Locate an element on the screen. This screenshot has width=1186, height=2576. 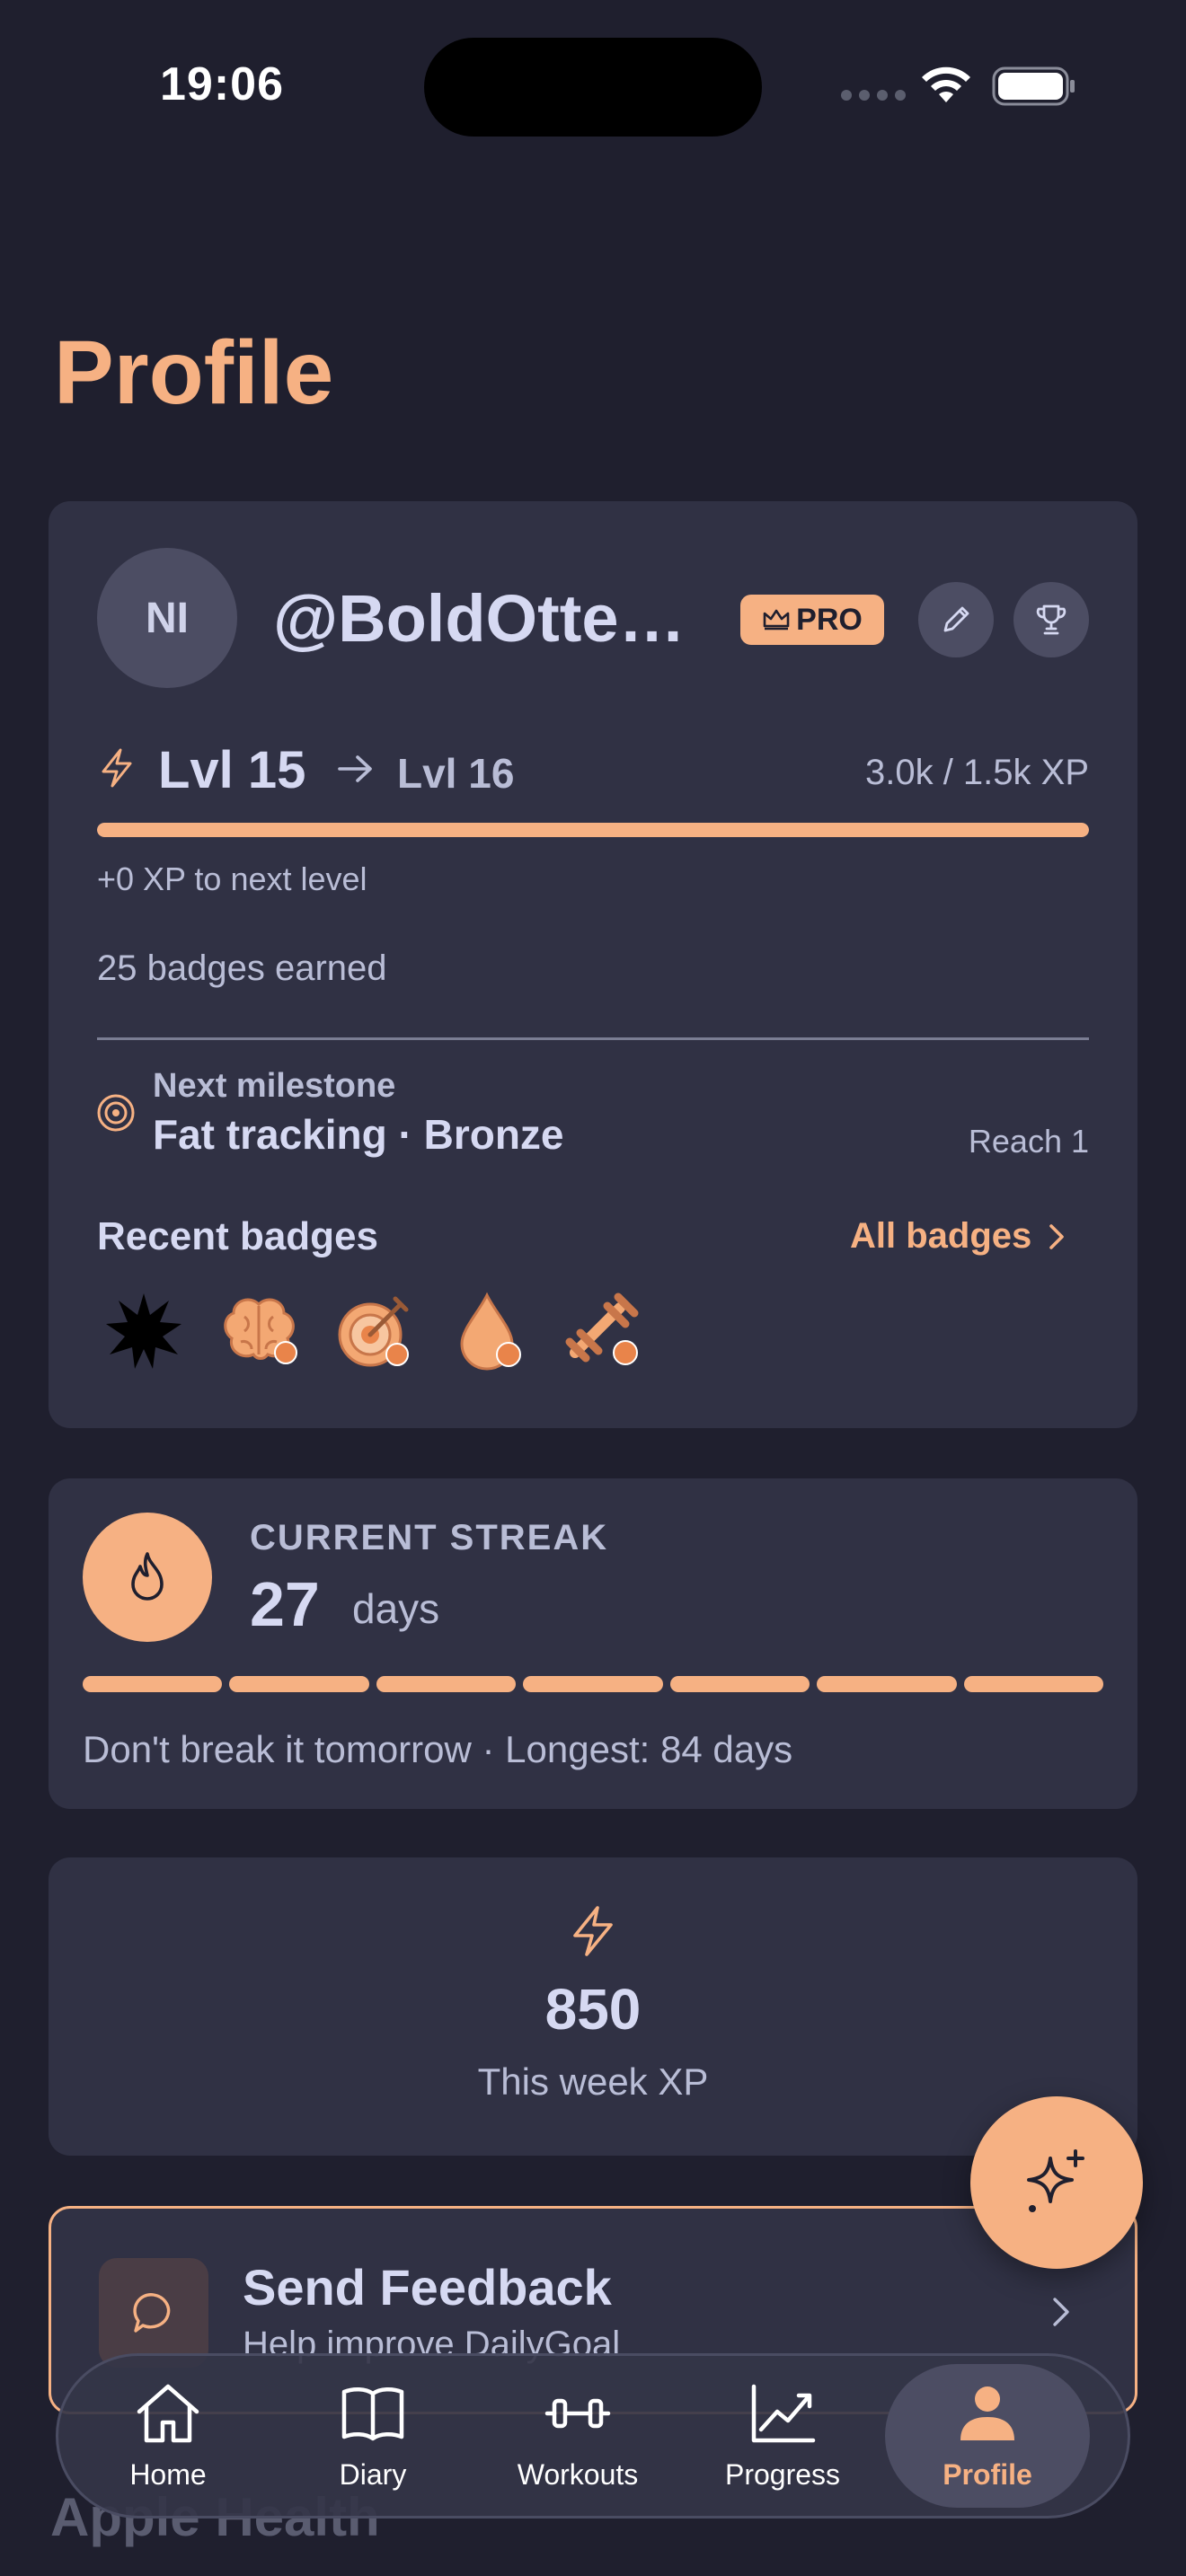
crown-icon is located at coordinates (776, 620).